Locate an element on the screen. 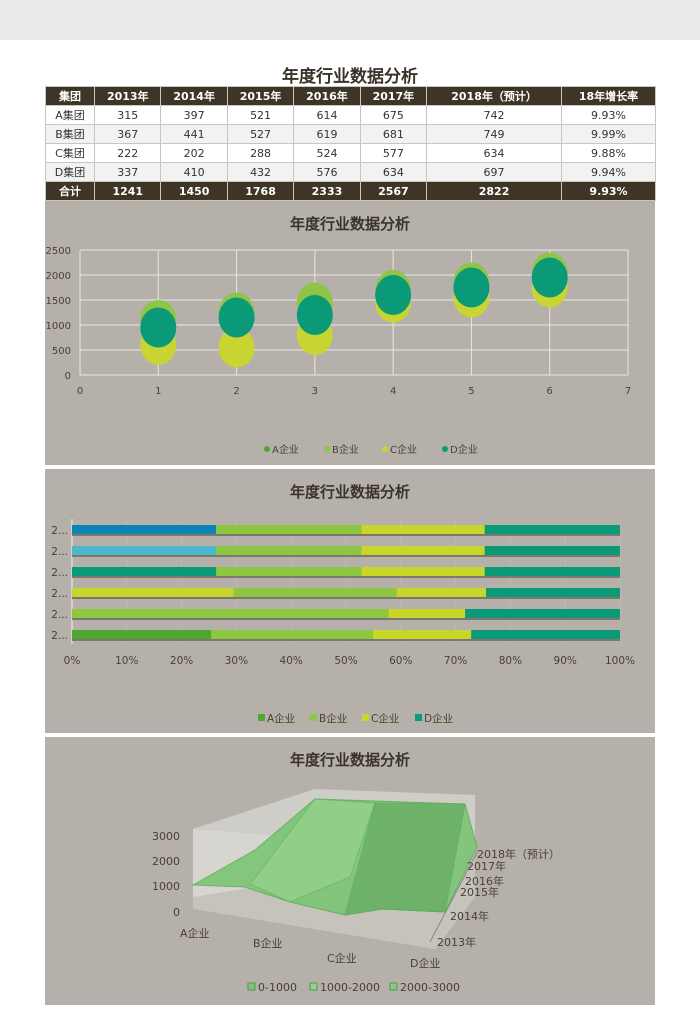 The image size is (700, 1030). table-cell: 9.99% is located at coordinates (608, 134).